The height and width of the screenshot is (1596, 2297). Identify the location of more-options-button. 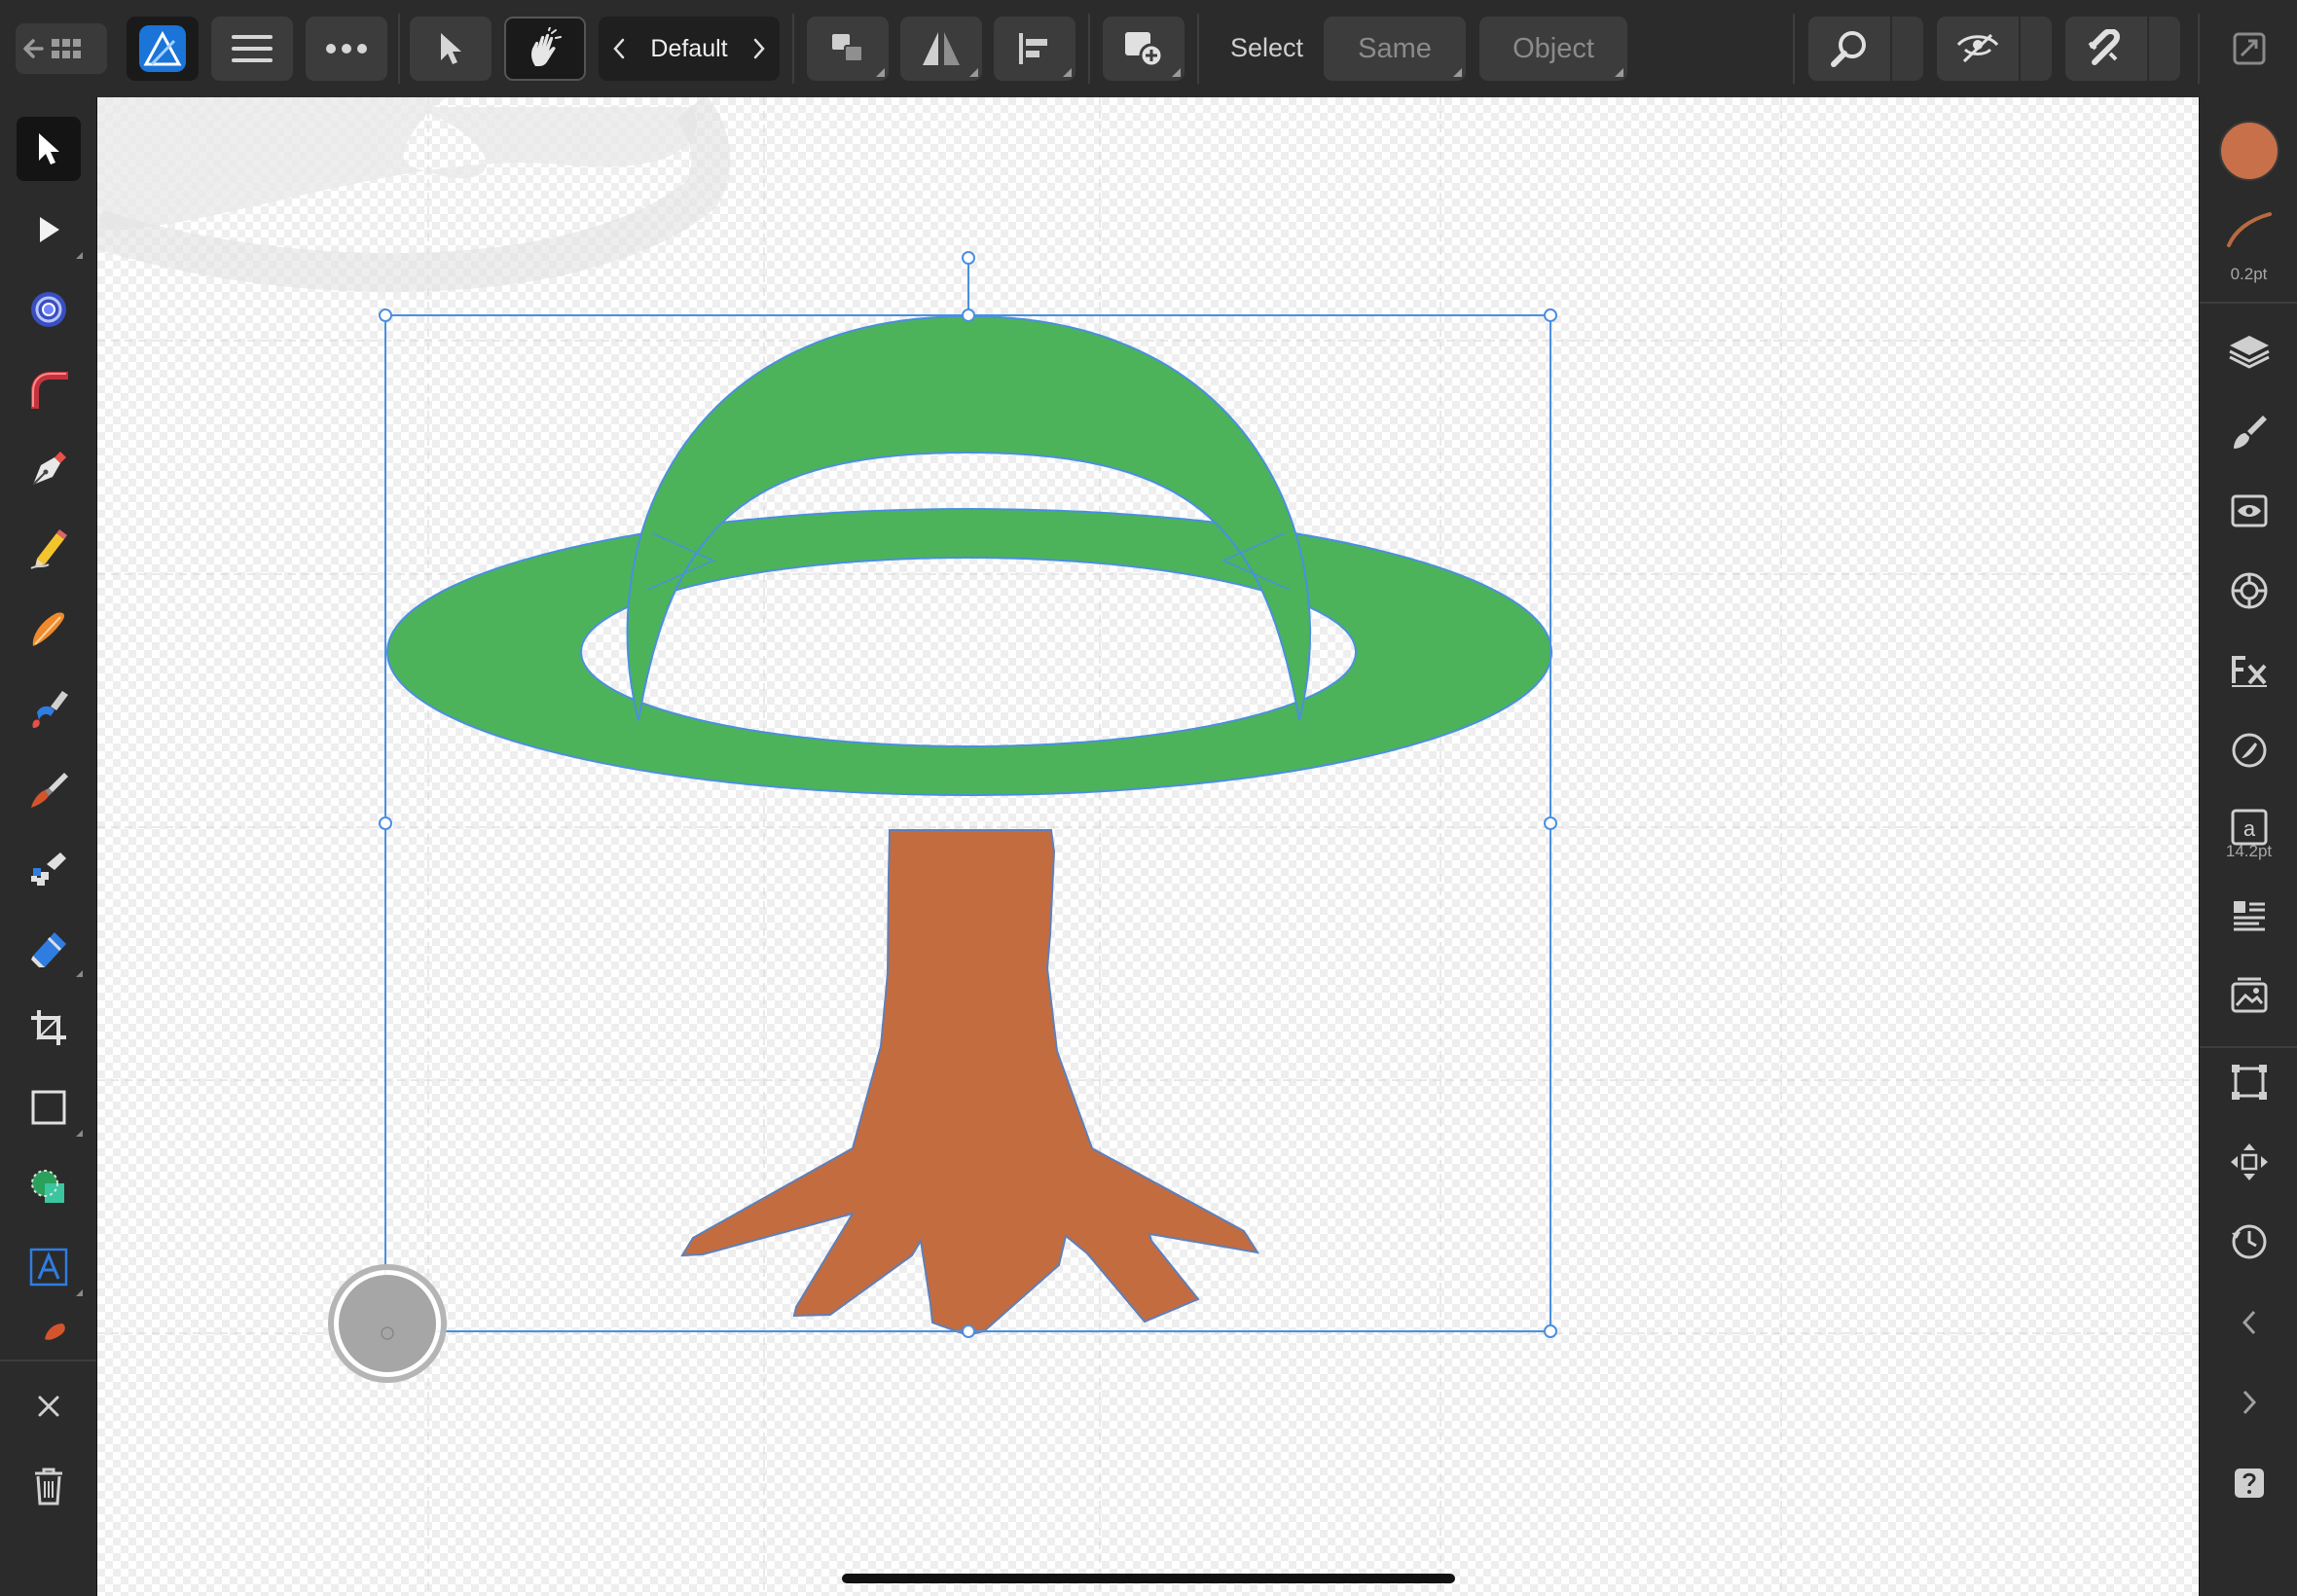
(346, 49).